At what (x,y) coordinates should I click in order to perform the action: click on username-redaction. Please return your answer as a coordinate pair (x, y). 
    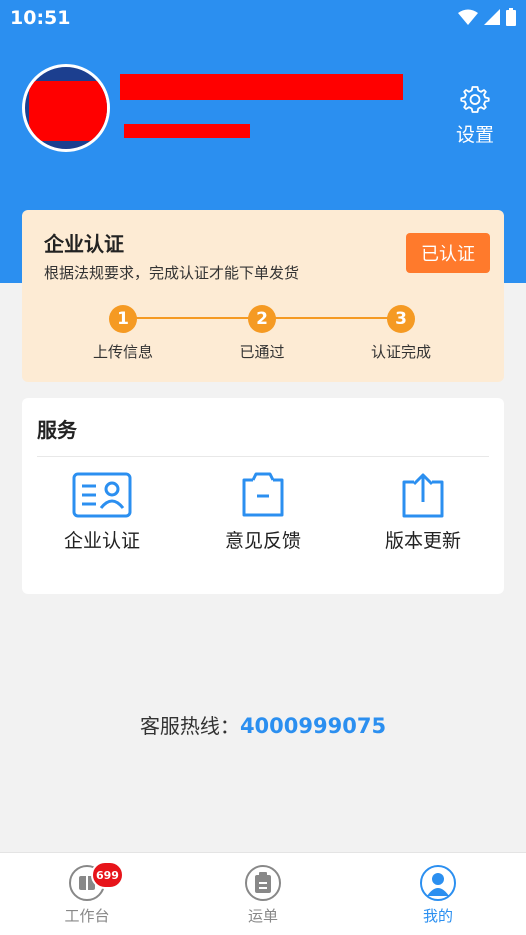
    Looking at the image, I should click on (261, 87).